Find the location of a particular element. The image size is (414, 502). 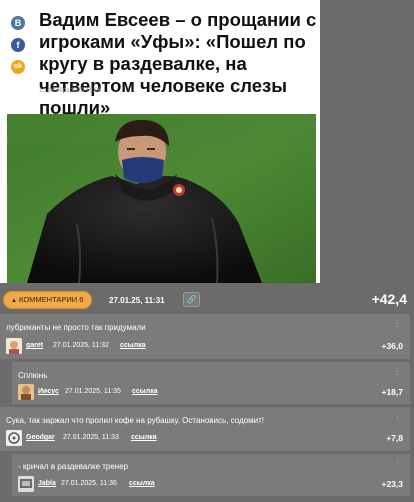

post-date: 27.01.25, 11:31 is located at coordinates (137, 300).